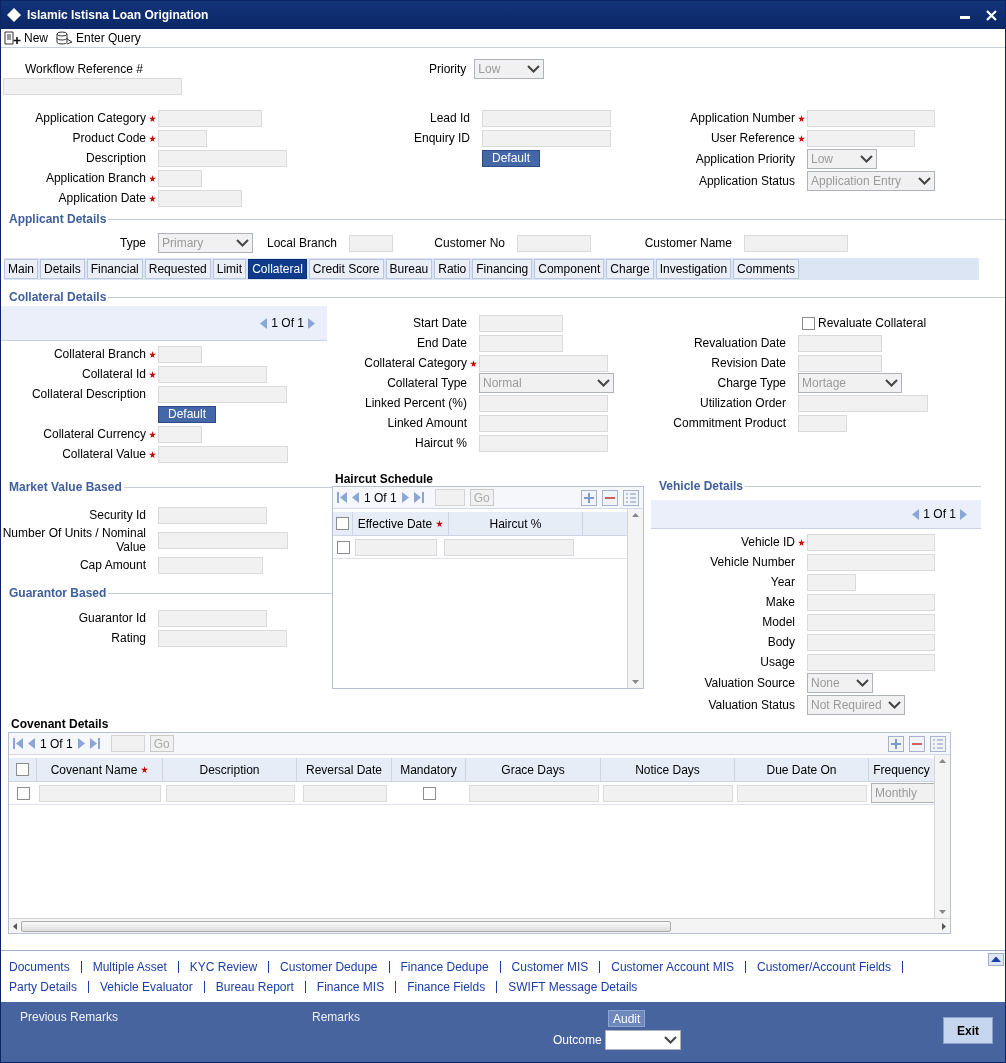  I want to click on tab: Details, so click(62, 269).